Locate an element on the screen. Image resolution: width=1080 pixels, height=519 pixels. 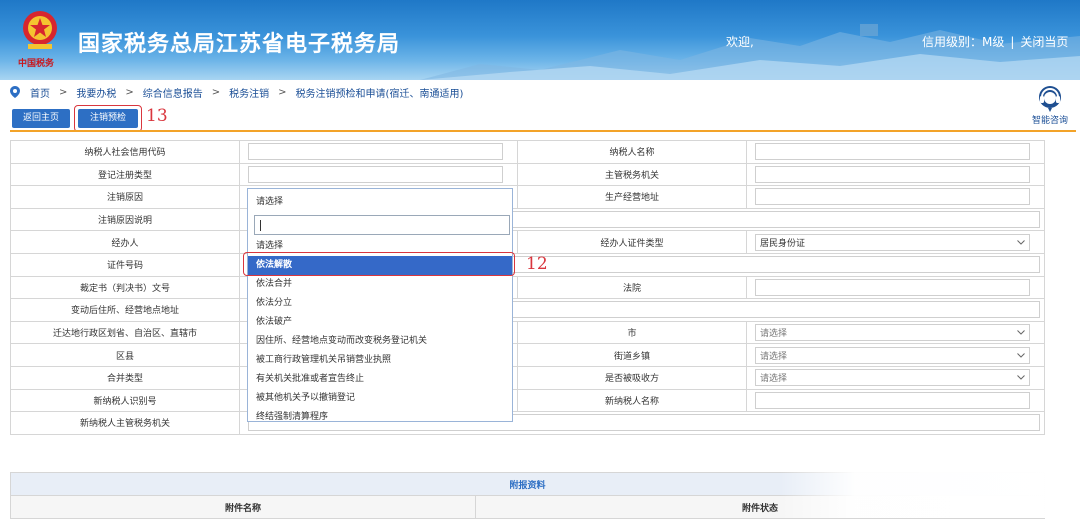
cancel-reason-desc-label: 注销原因说明 is located at coordinates (125, 219).